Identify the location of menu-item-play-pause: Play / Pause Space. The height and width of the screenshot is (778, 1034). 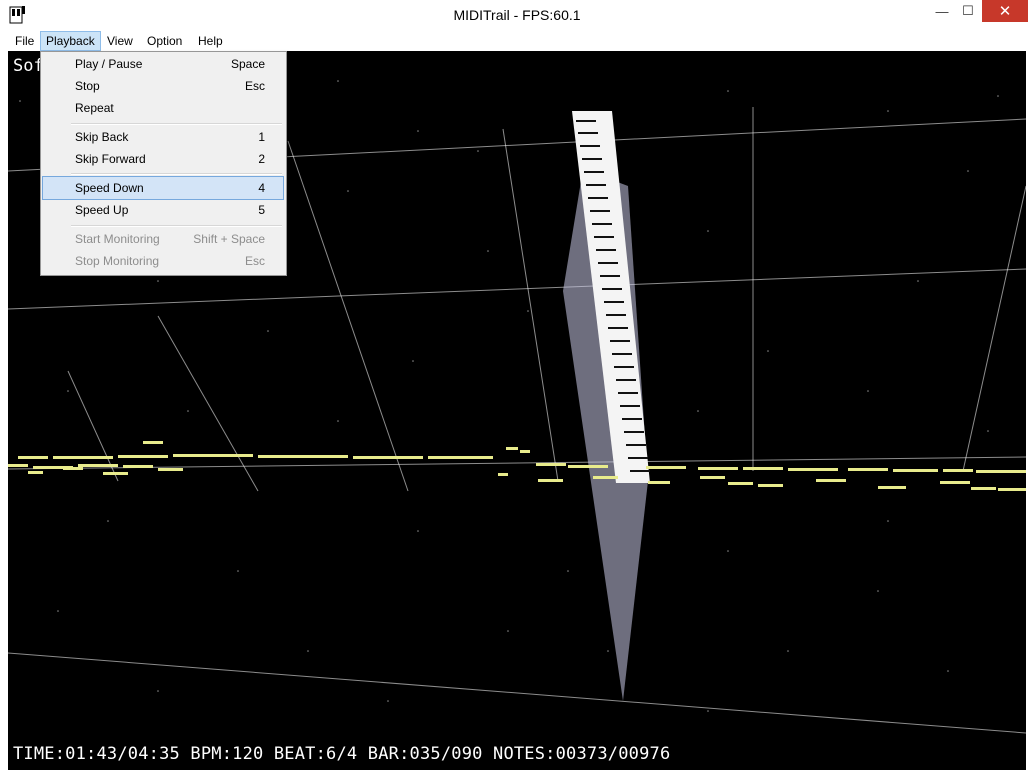
(163, 64).